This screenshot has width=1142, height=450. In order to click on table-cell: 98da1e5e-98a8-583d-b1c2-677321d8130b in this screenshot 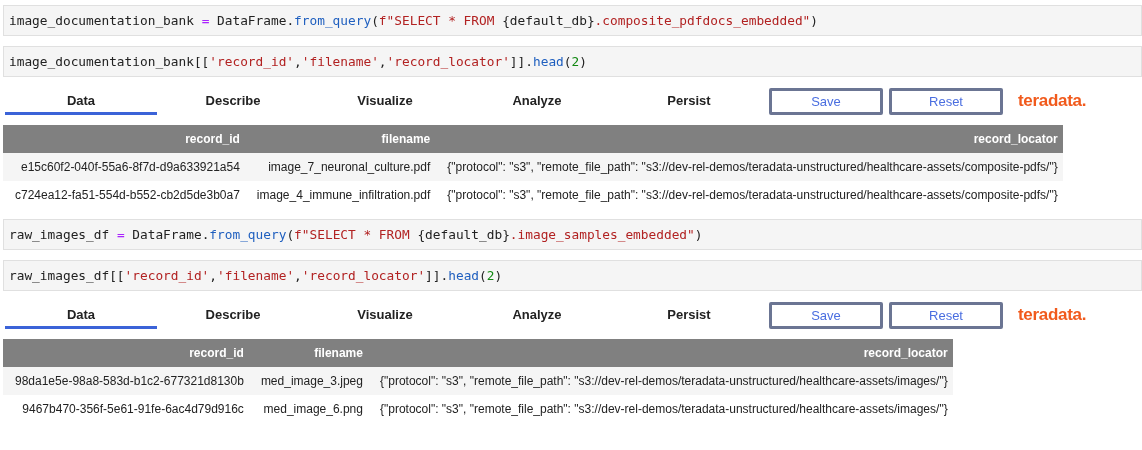, I will do `click(126, 381)`.